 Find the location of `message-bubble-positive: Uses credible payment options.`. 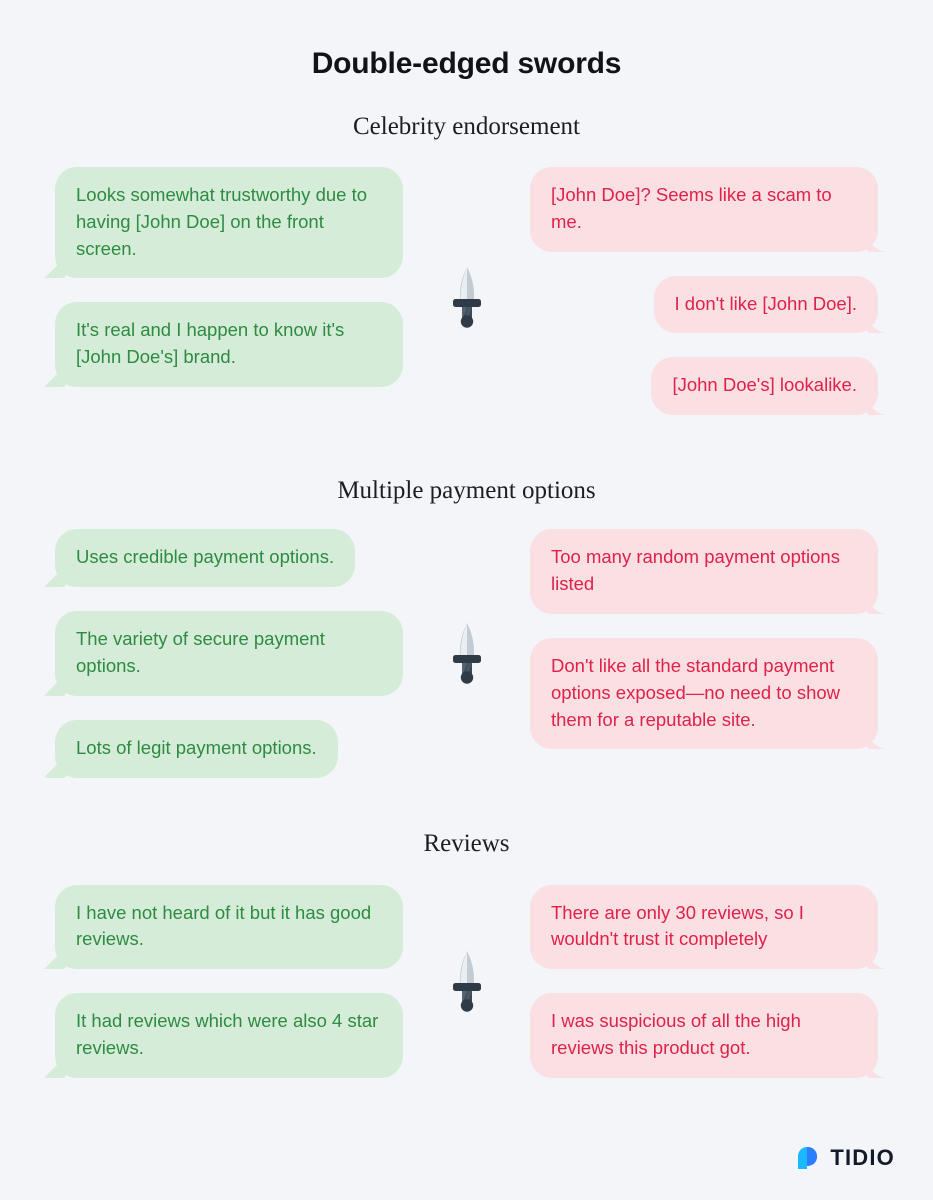

message-bubble-positive: Uses credible payment options. is located at coordinates (205, 558).